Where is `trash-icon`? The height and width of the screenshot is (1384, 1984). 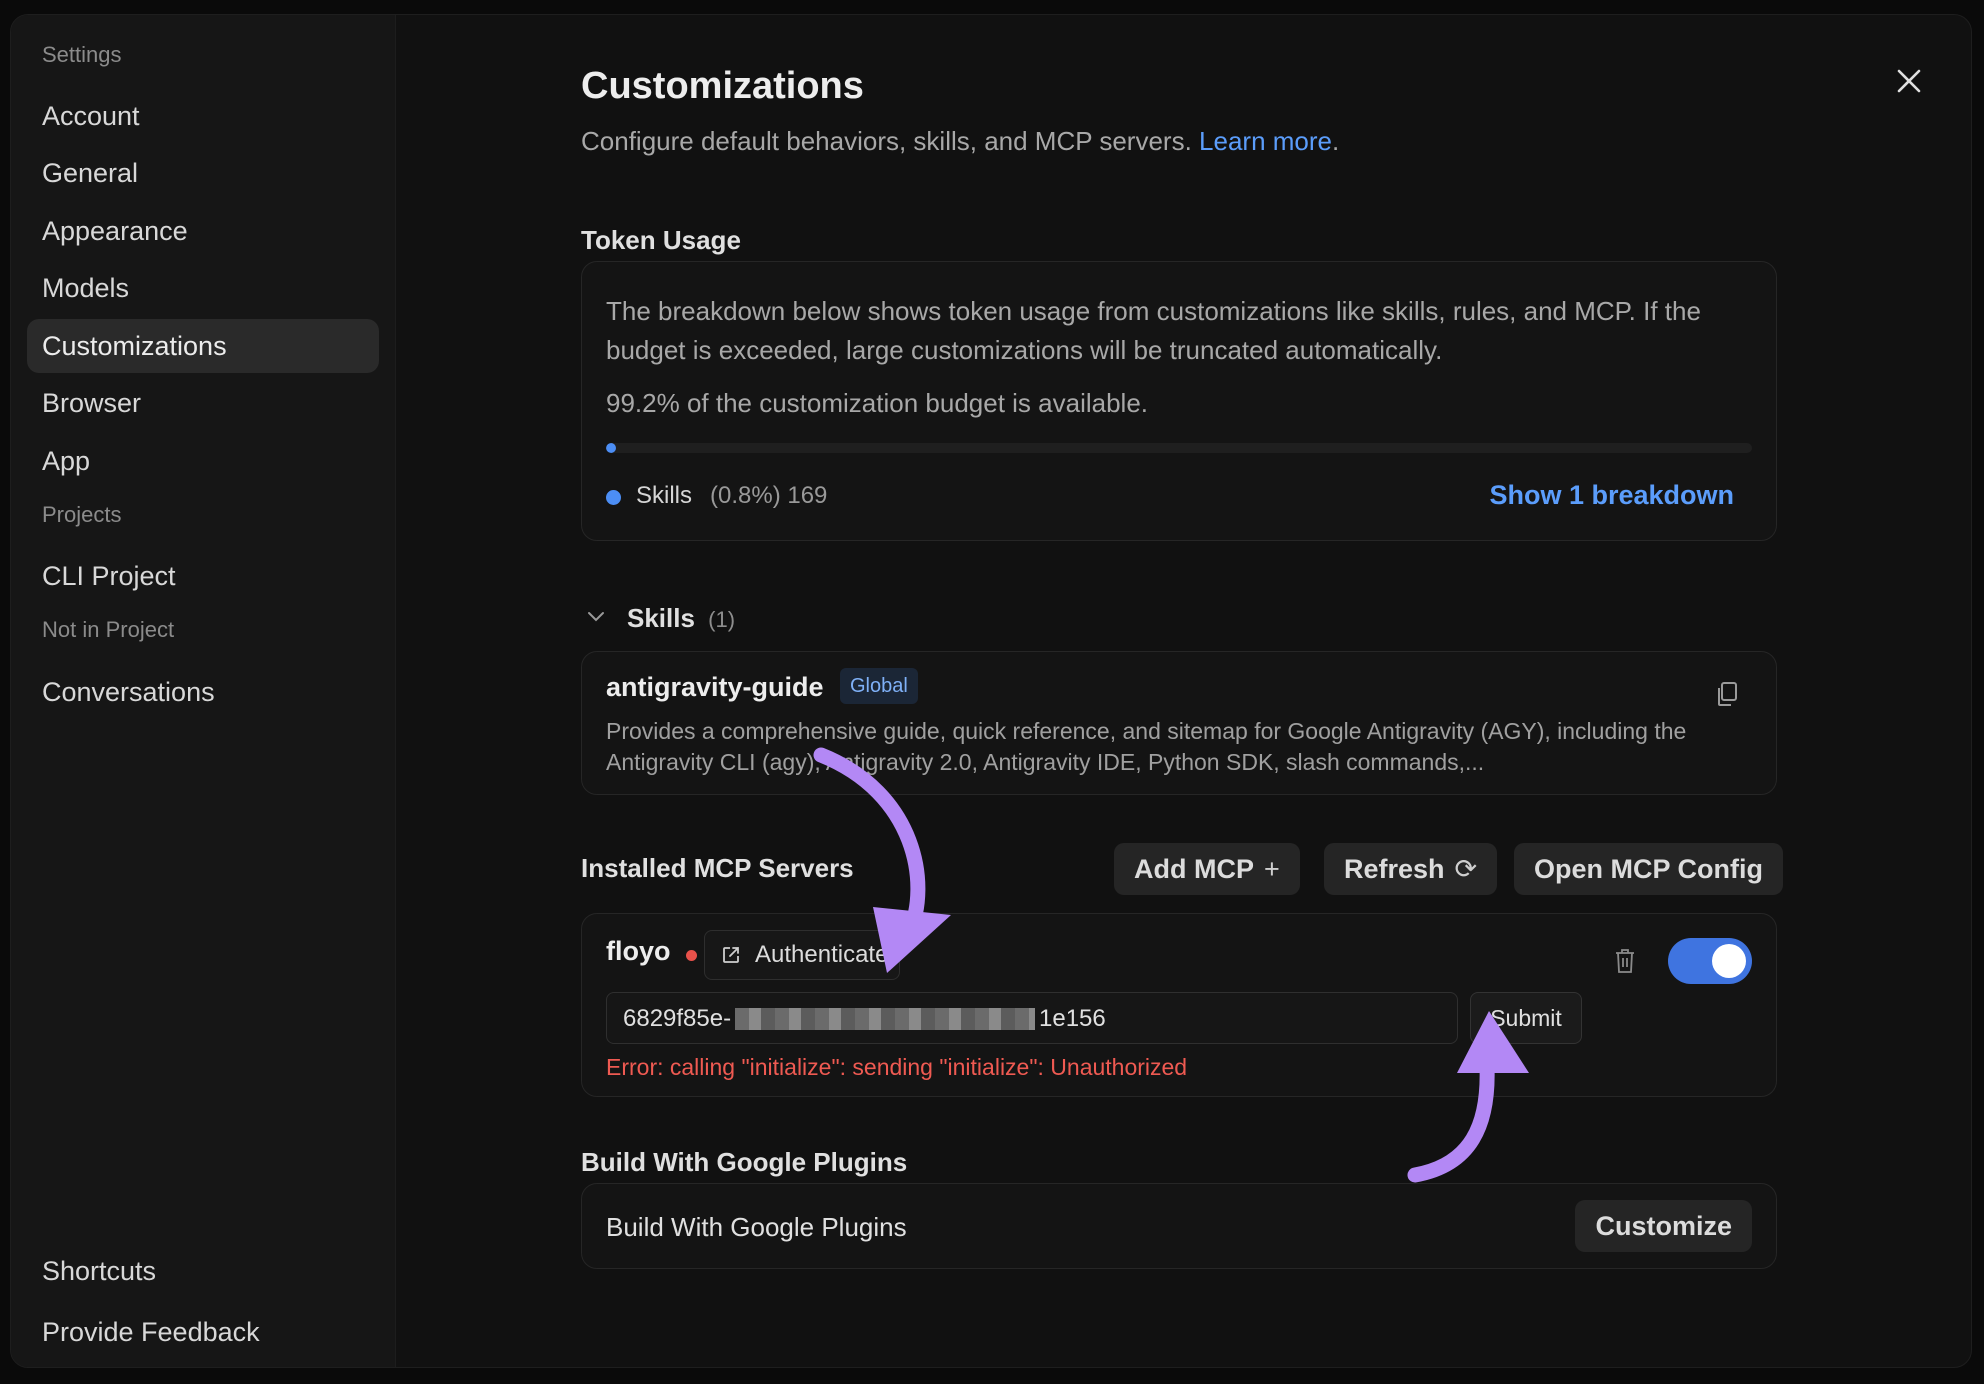 trash-icon is located at coordinates (1625, 961).